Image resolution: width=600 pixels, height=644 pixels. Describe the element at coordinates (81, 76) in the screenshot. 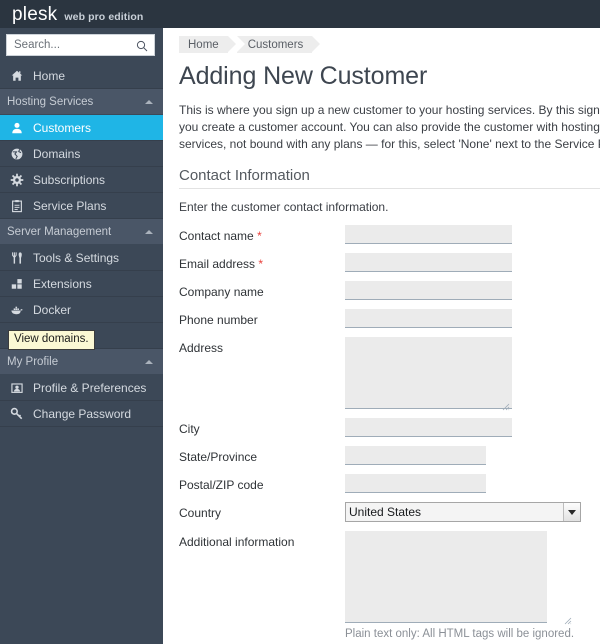

I see `sidebar-item-home: Home` at that location.